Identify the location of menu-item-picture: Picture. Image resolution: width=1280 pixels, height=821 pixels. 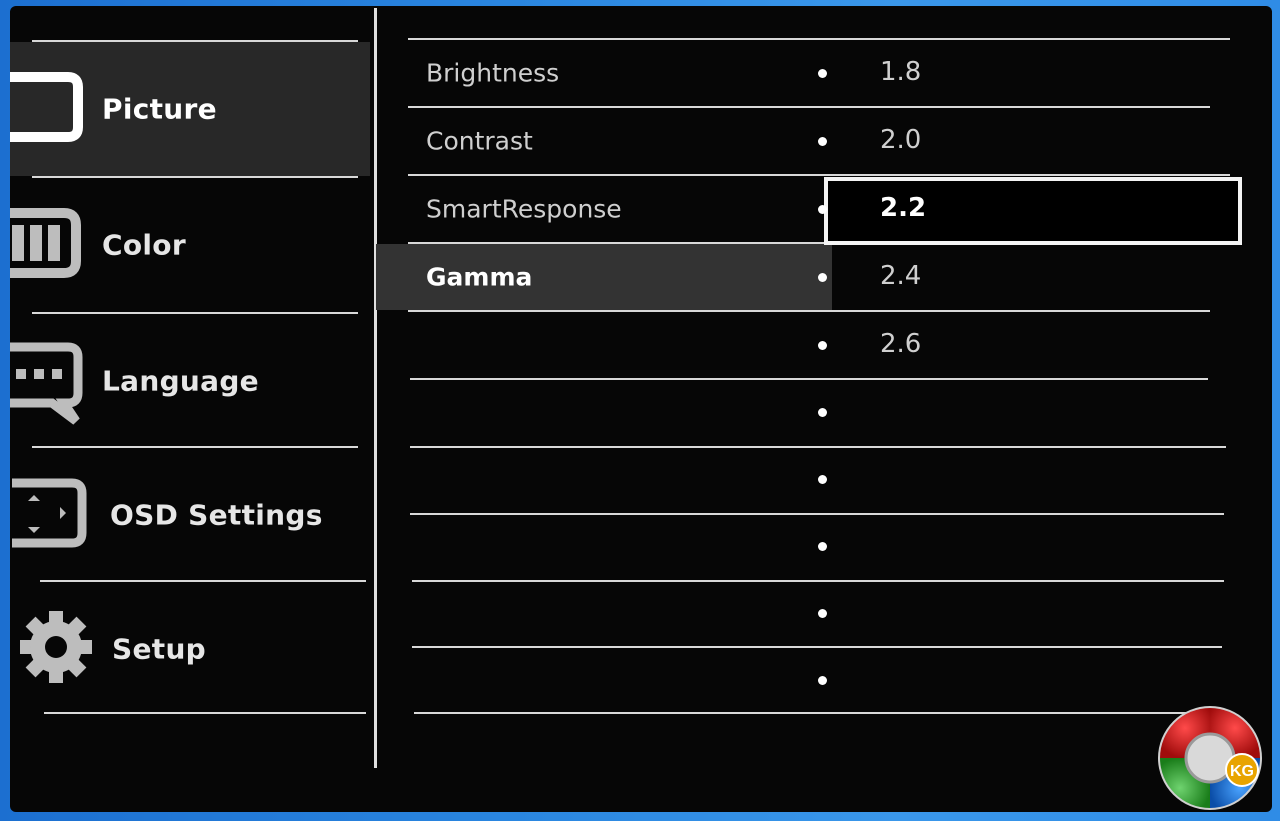
(190, 109).